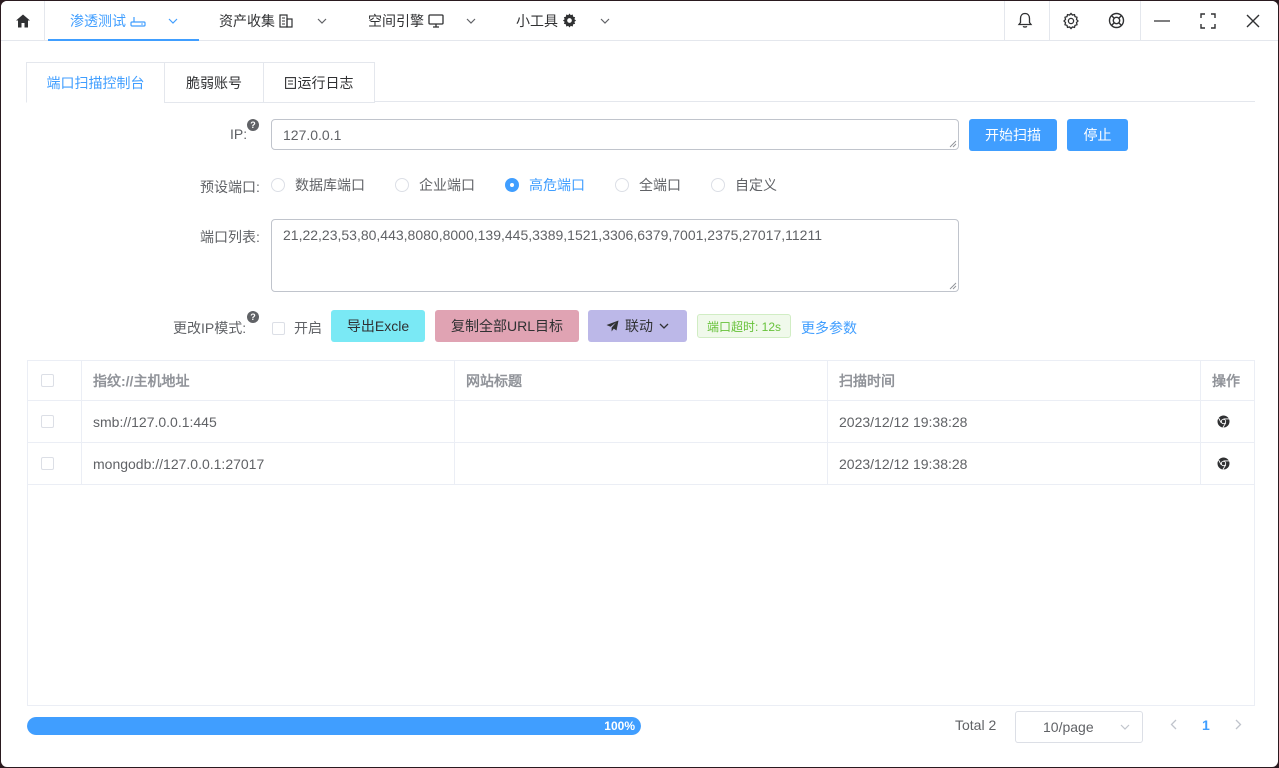 The image size is (1279, 768). I want to click on checkbox-label: 开启, so click(308, 328).